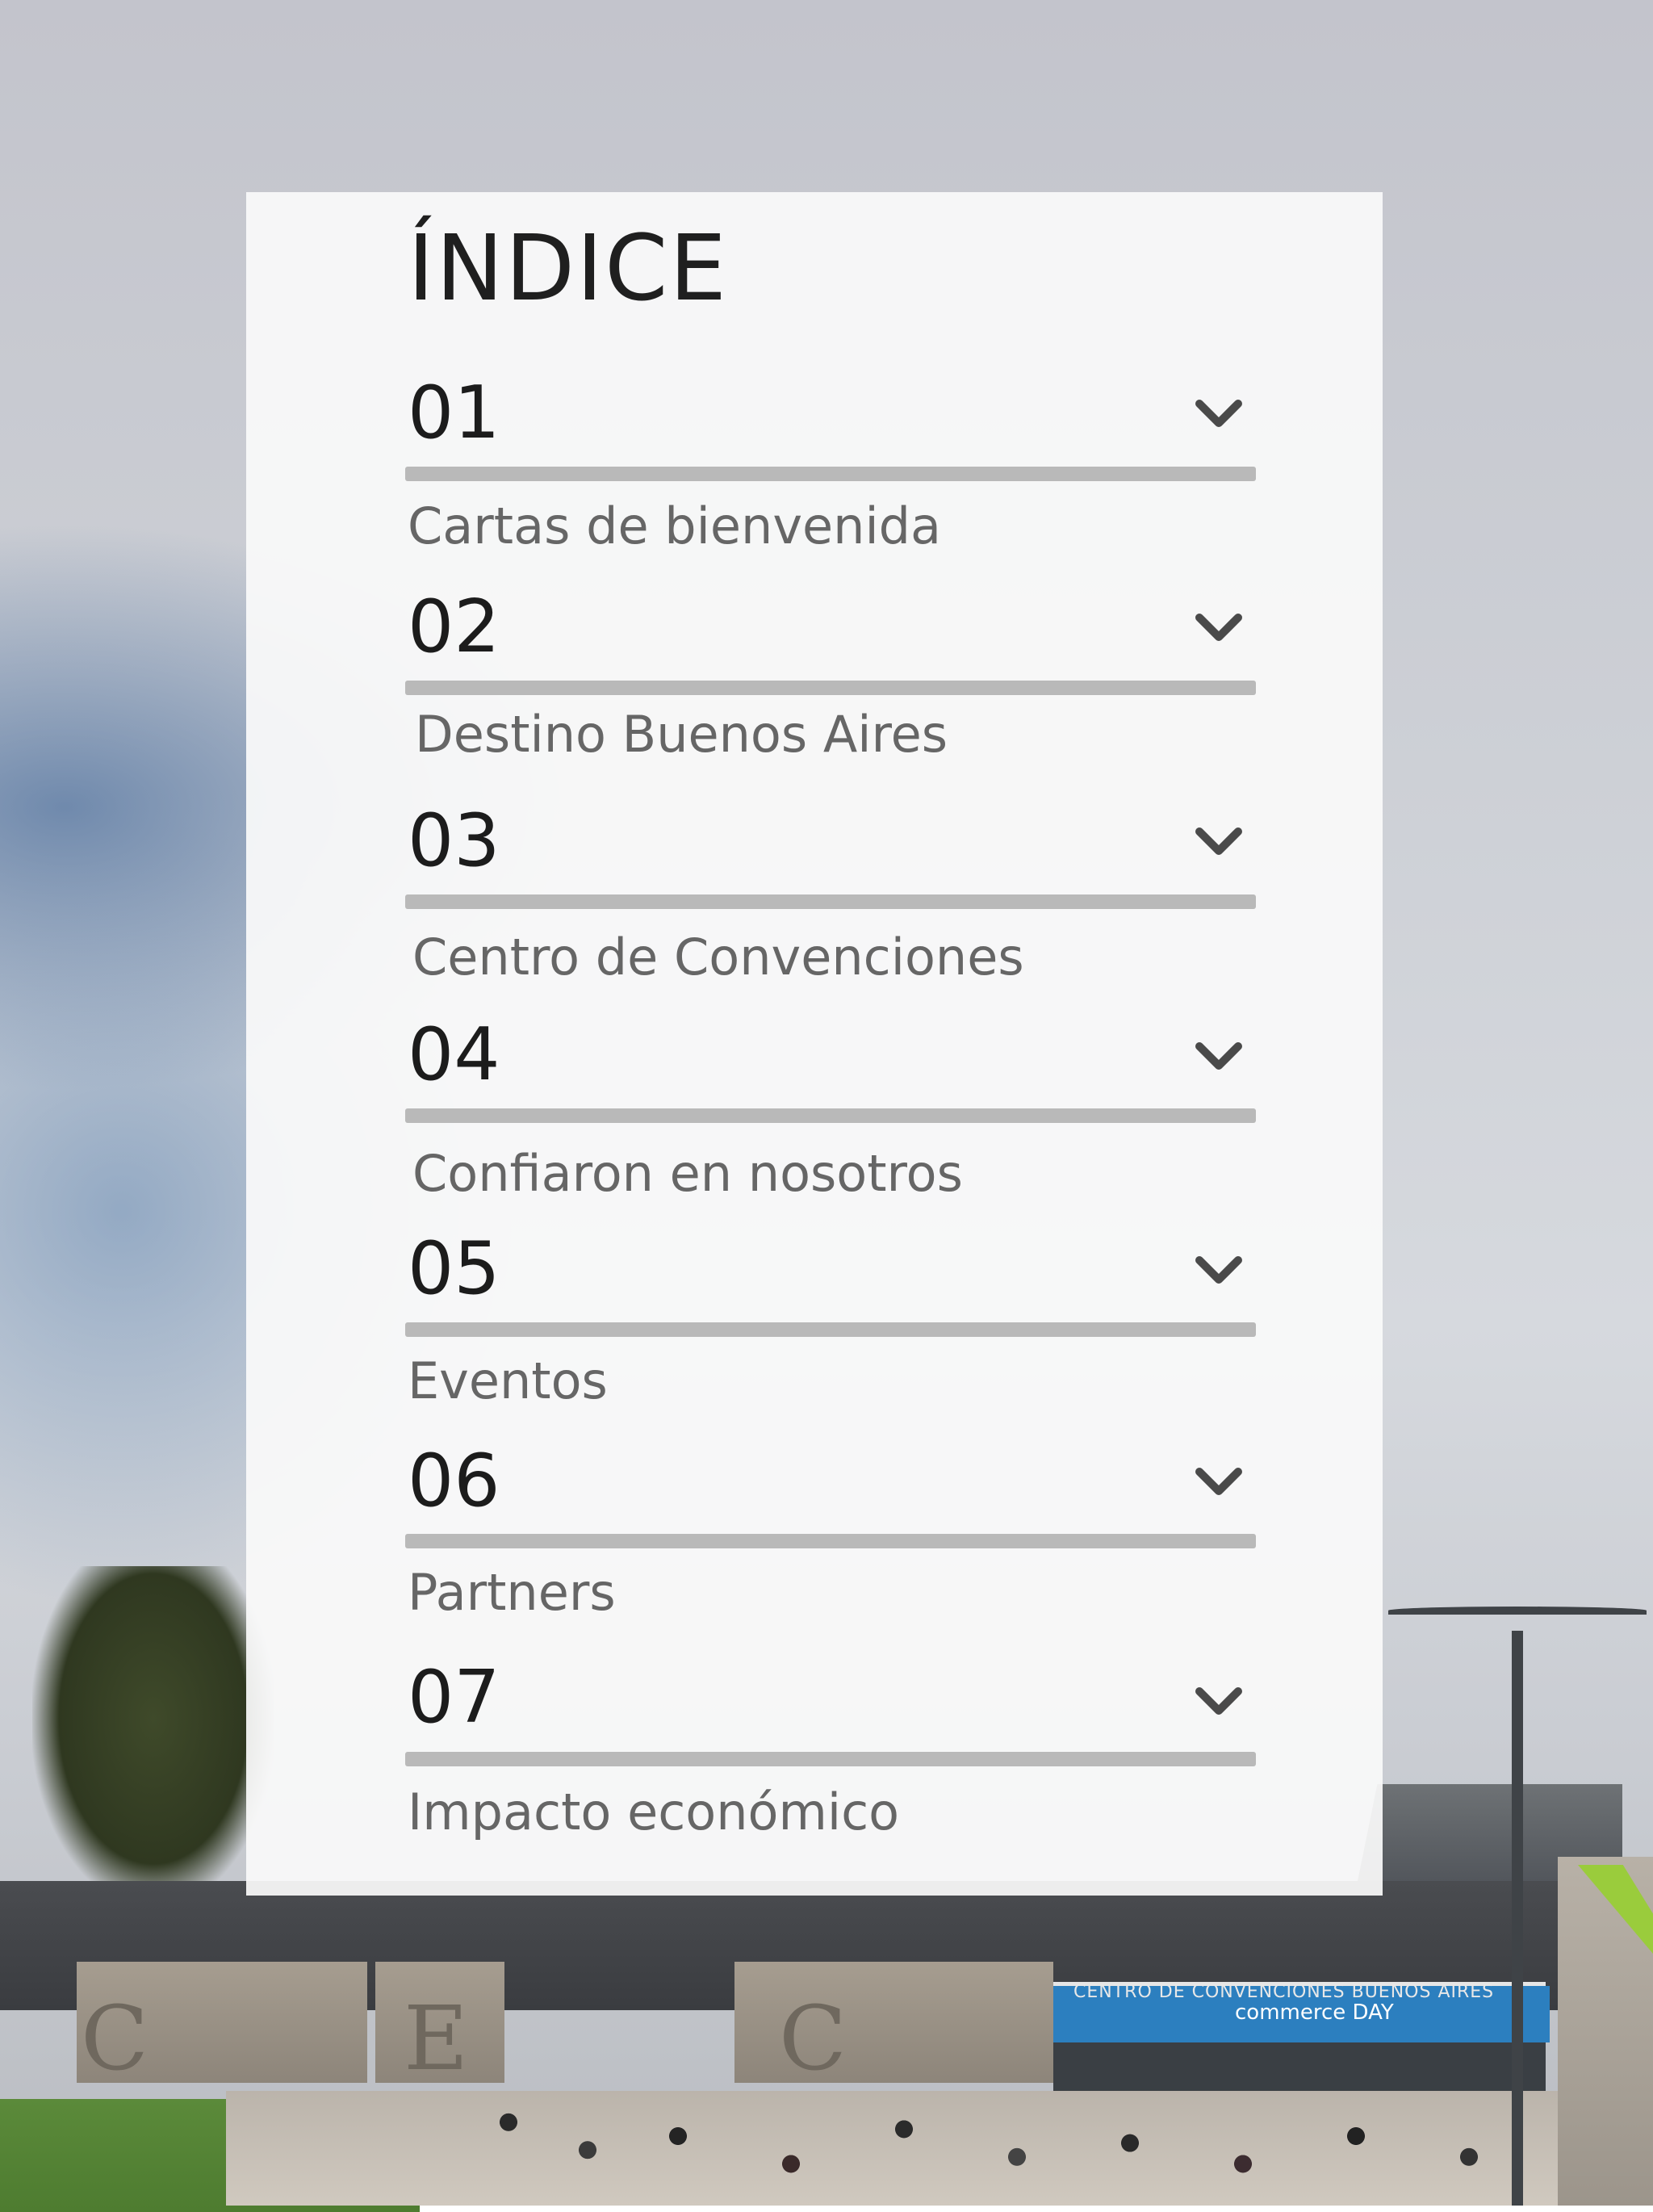  I want to click on section-number: 01, so click(454, 413).